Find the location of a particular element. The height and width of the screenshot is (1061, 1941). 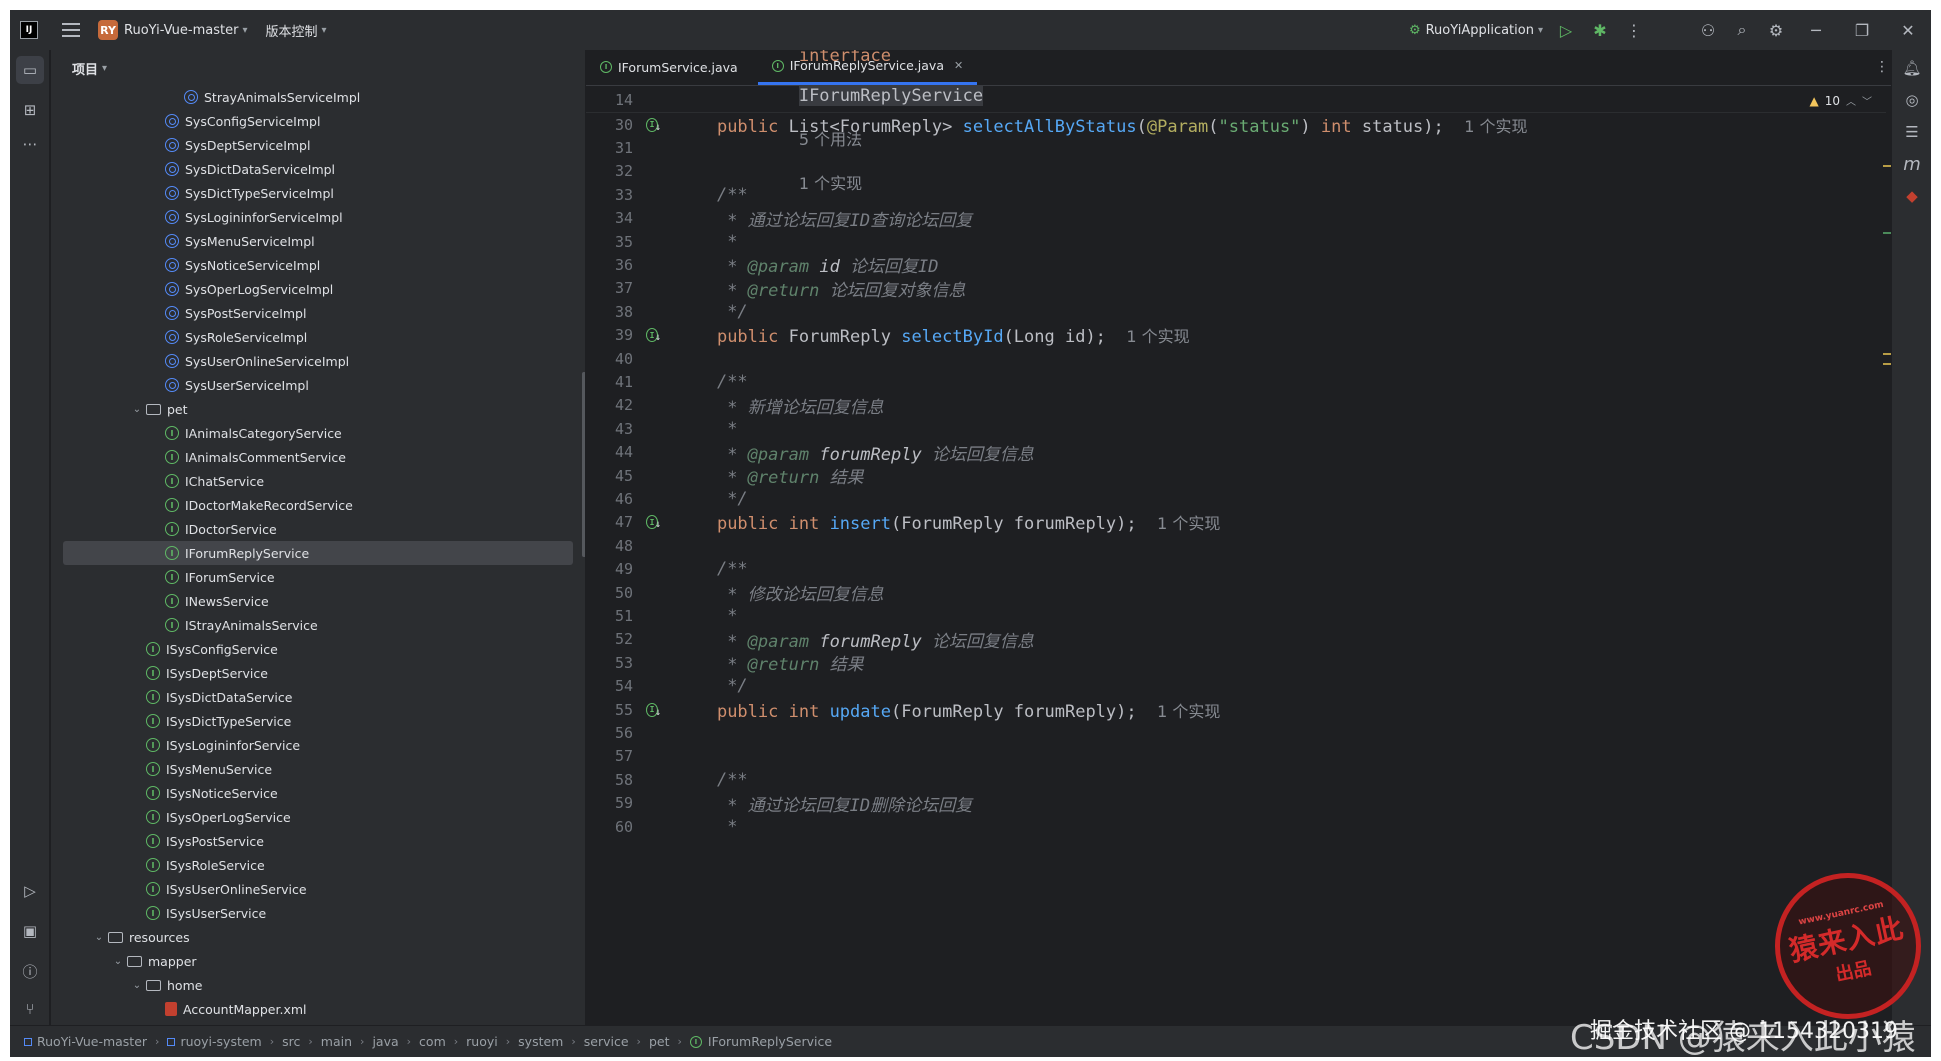

chevron-up-icon: ︿ is located at coordinates (1851, 100).